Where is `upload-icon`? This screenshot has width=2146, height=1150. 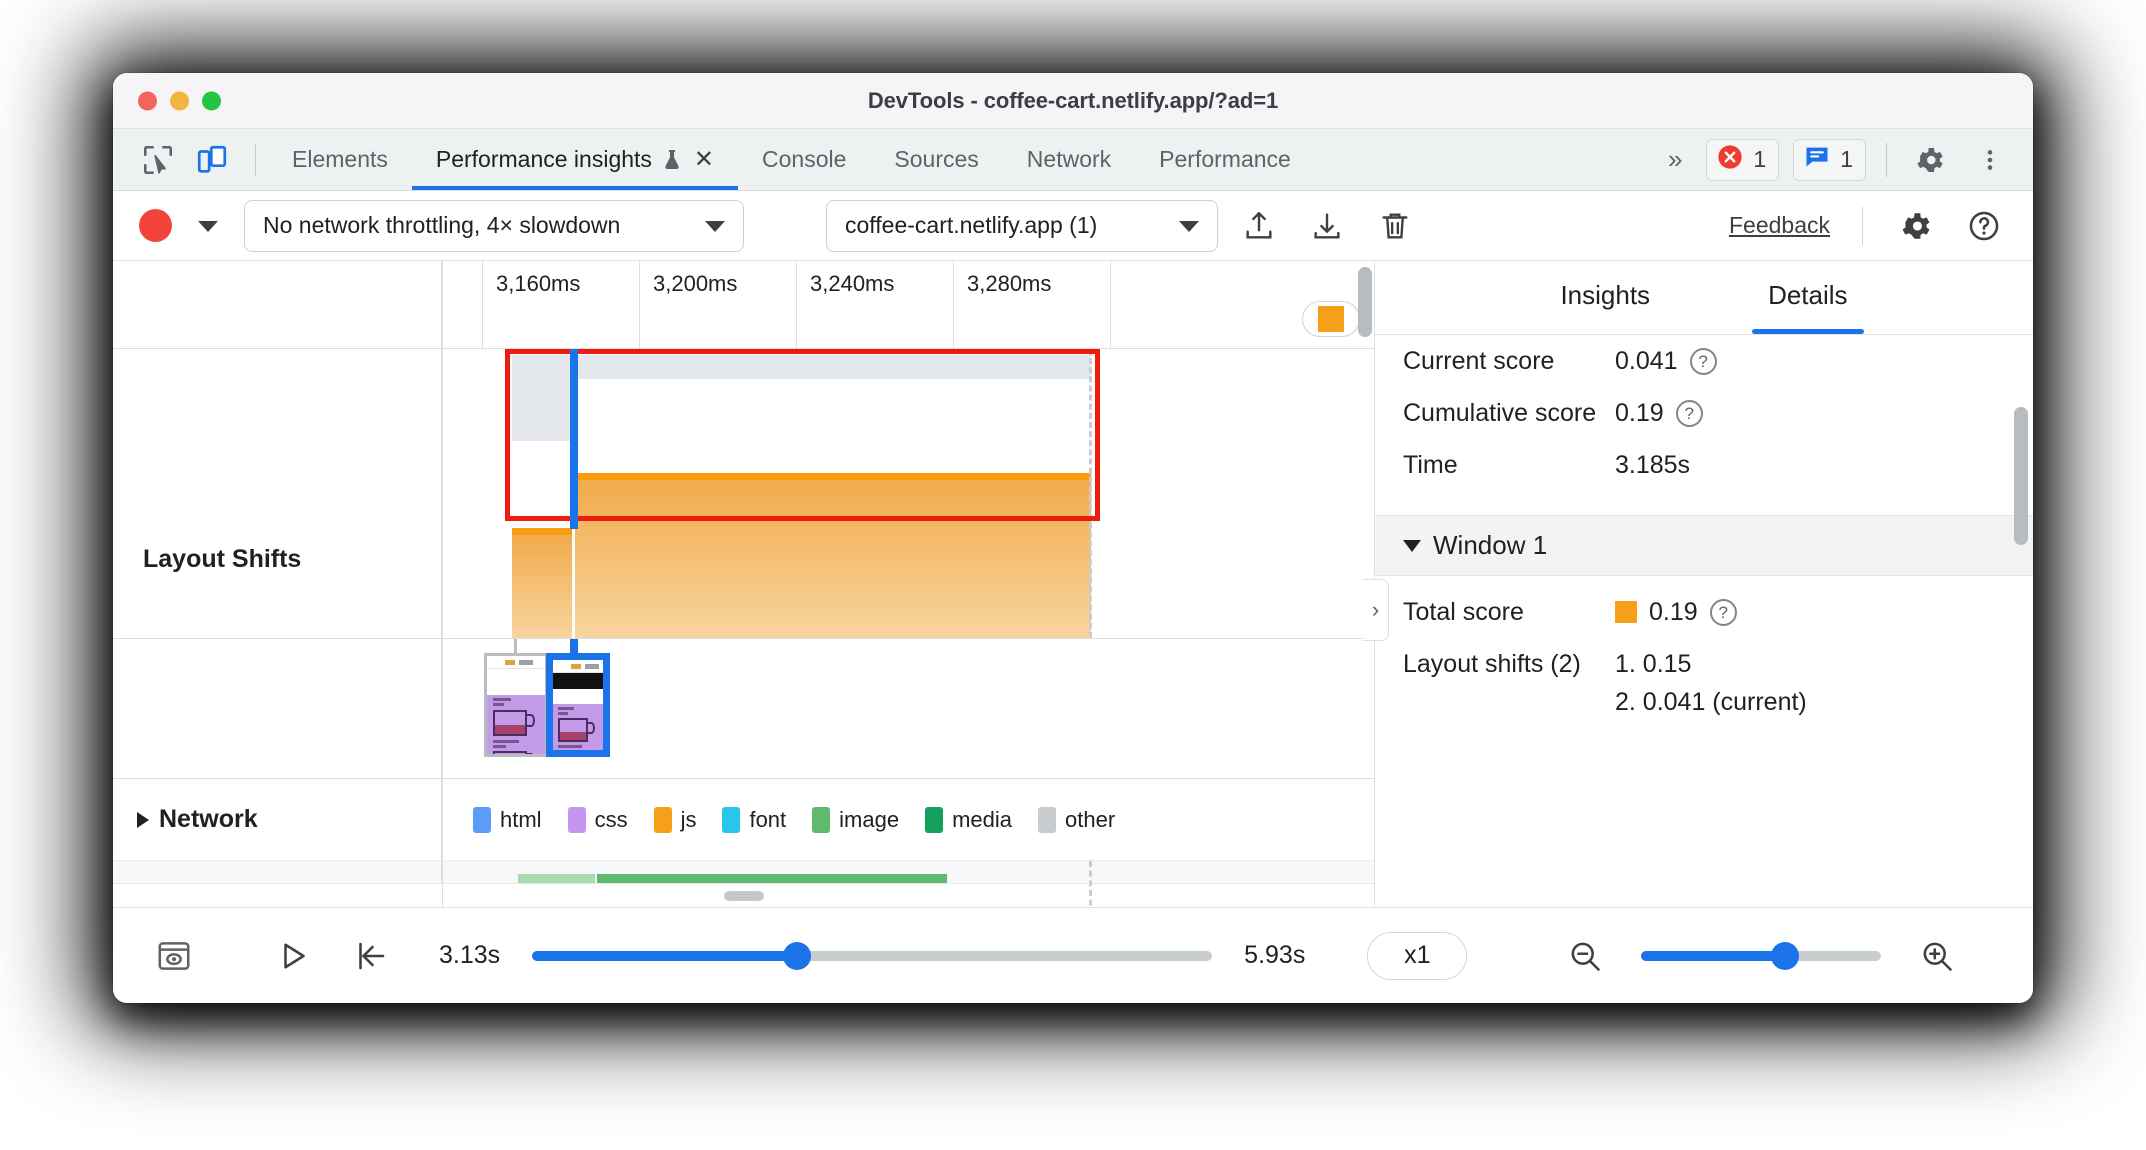
upload-icon is located at coordinates (1259, 226).